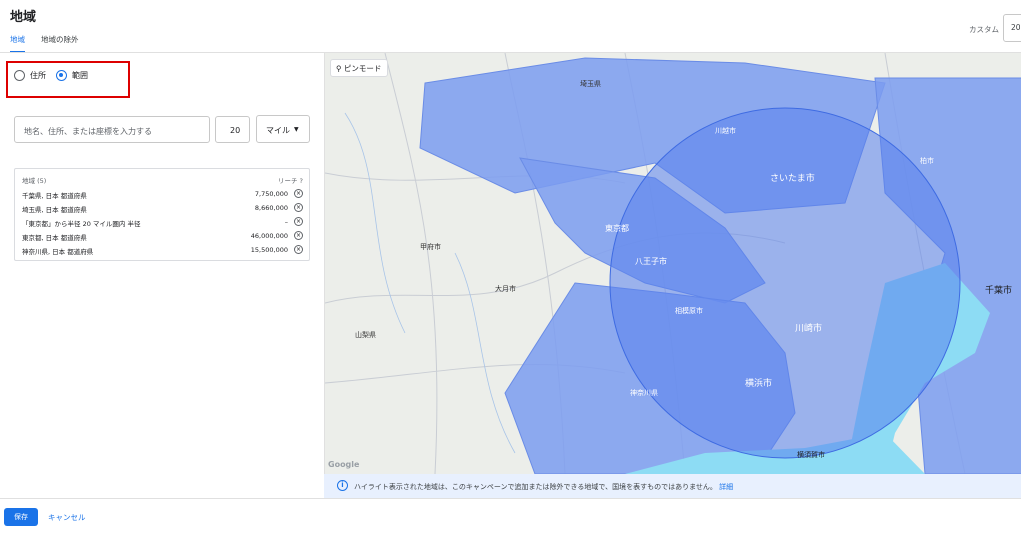 Image resolution: width=1021 pixels, height=534 pixels. What do you see at coordinates (286, 222) in the screenshot?
I see `location-reach: –` at bounding box center [286, 222].